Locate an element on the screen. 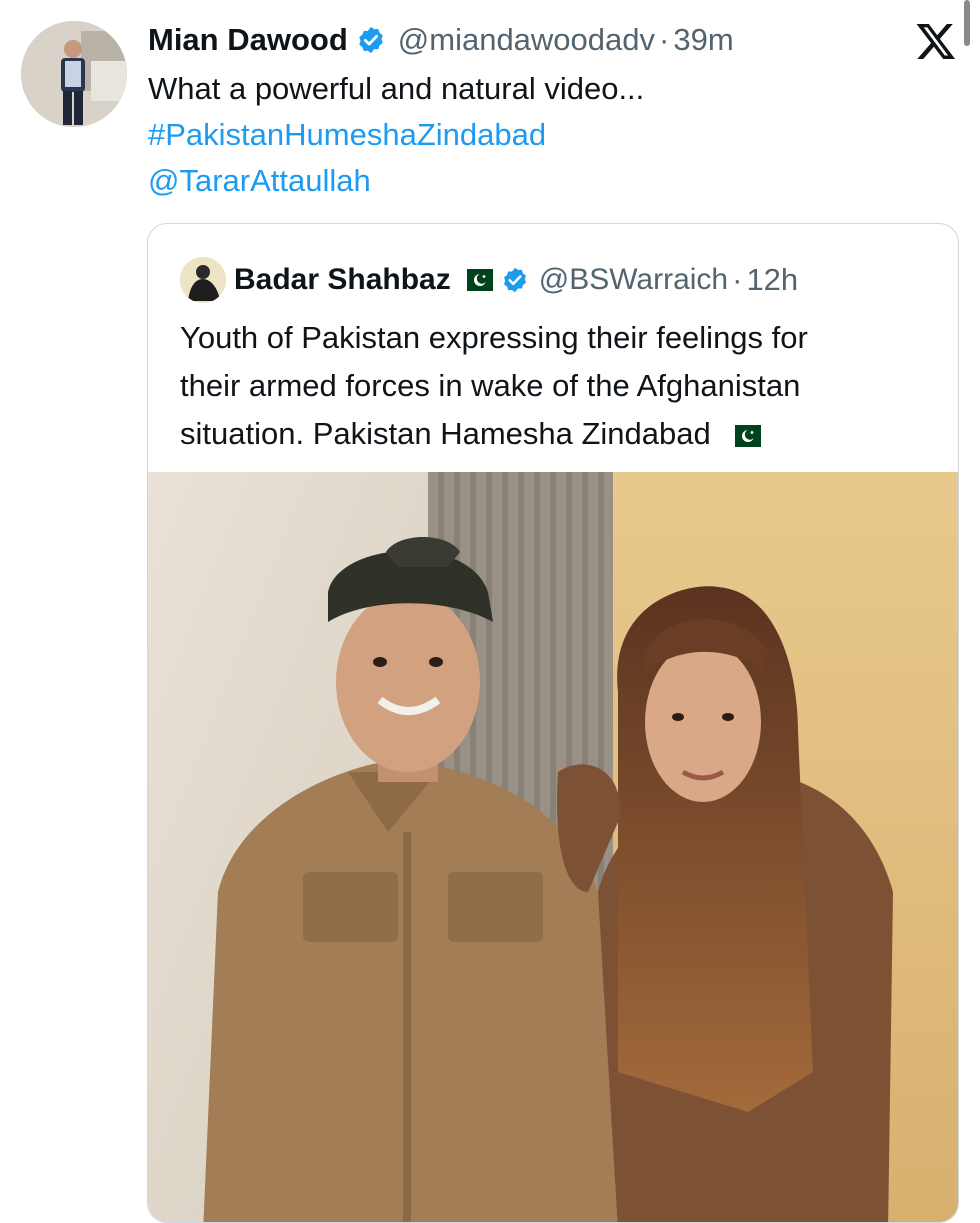  mention-link: @TararAttaullah is located at coordinates (548, 181).